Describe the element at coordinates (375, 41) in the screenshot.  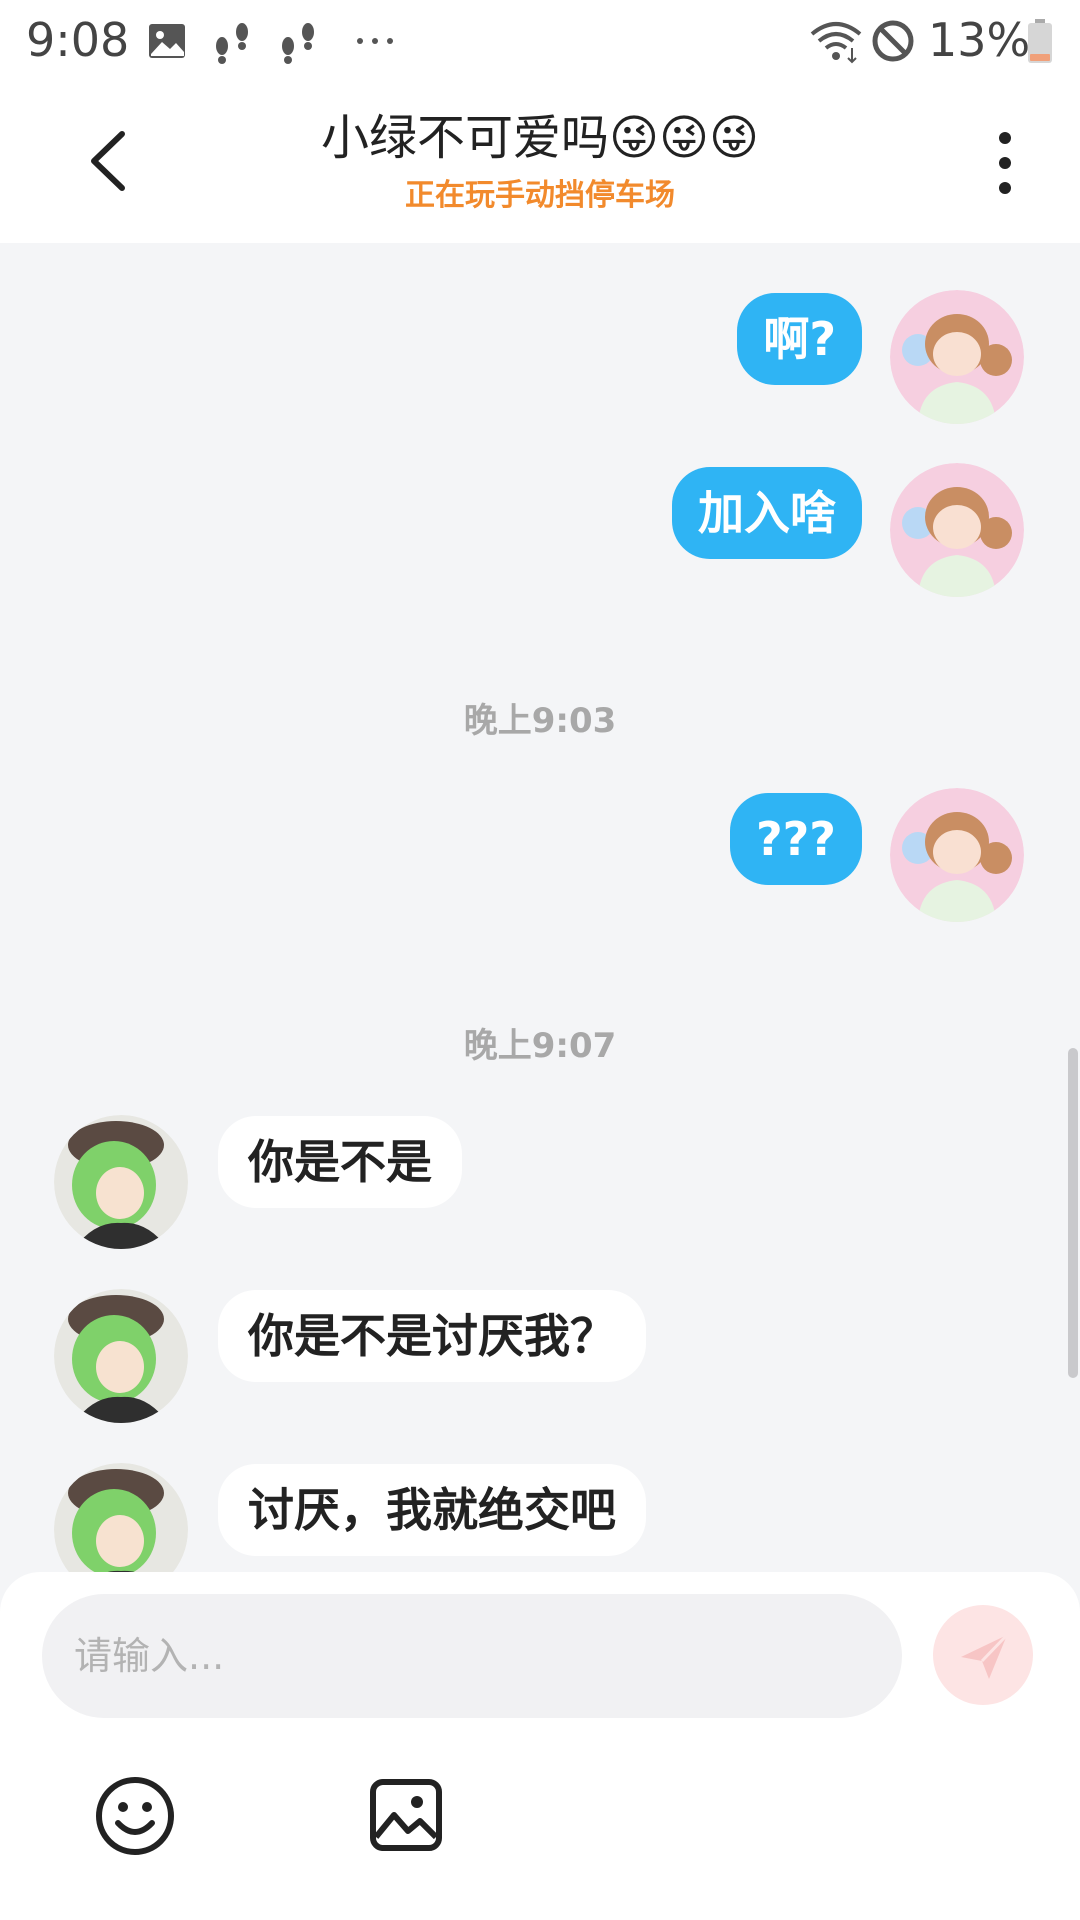
I see `more-dots-icon` at that location.